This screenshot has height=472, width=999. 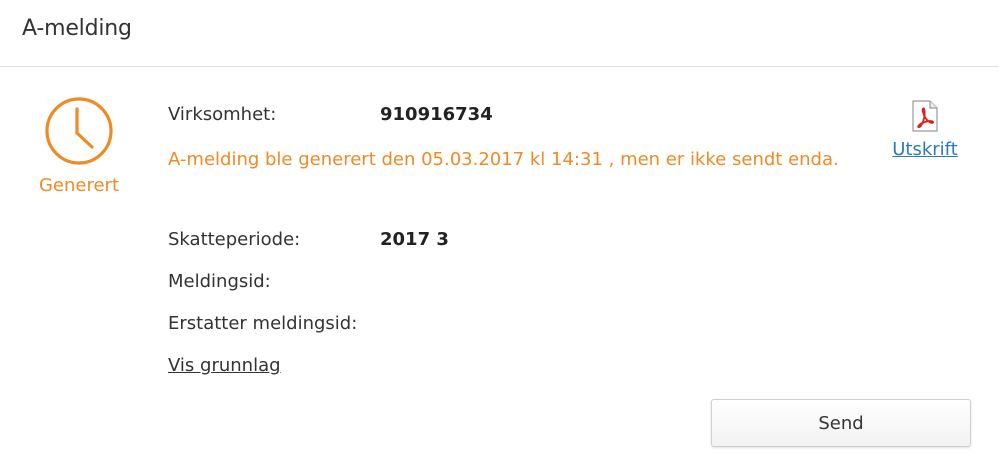 I want to click on send-button: Send, so click(x=841, y=423).